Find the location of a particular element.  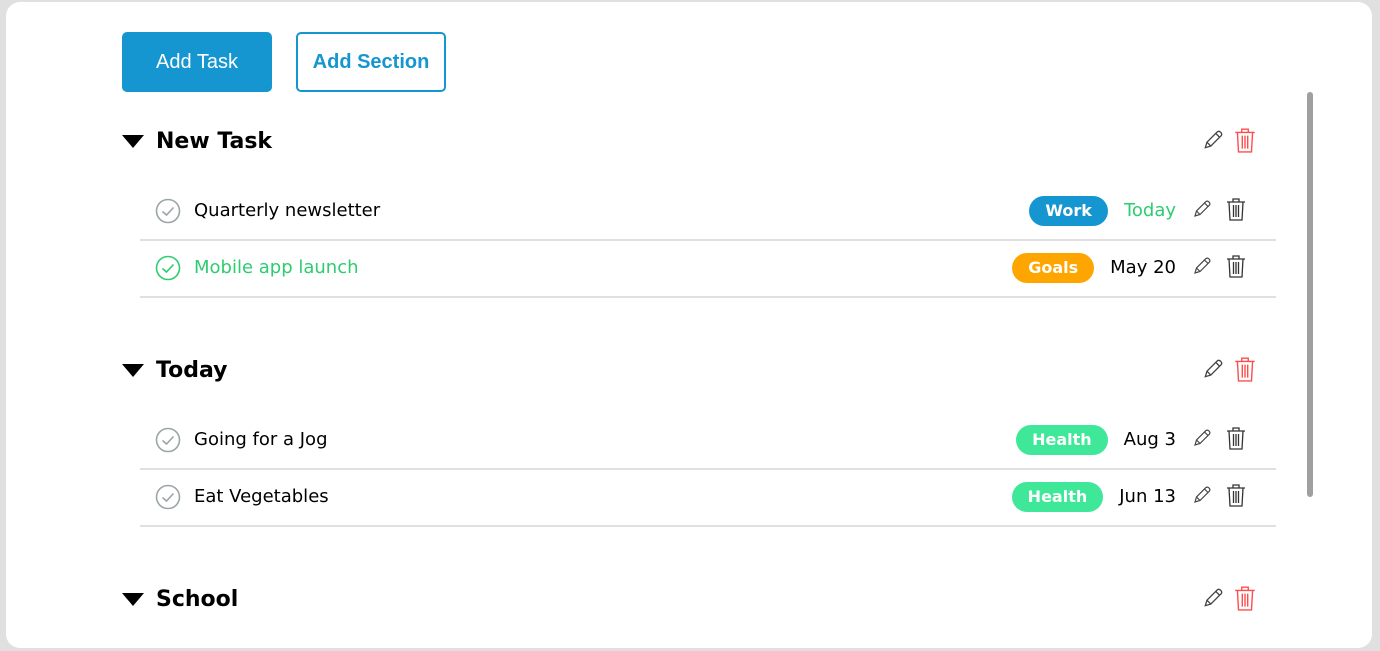

section-title: New Task is located at coordinates (214, 141).